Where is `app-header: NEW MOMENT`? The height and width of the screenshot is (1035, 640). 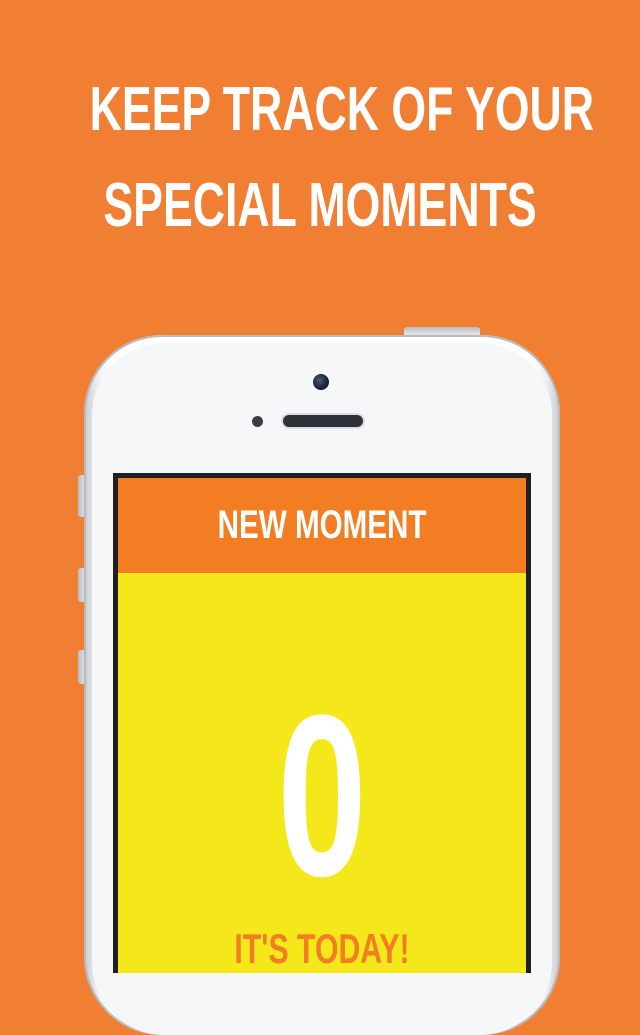 app-header: NEW MOMENT is located at coordinates (322, 525).